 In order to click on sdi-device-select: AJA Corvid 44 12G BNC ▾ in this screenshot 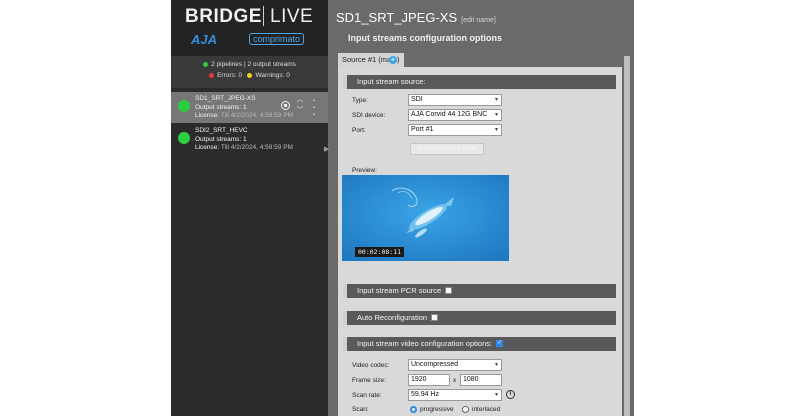, I will do `click(455, 115)`.